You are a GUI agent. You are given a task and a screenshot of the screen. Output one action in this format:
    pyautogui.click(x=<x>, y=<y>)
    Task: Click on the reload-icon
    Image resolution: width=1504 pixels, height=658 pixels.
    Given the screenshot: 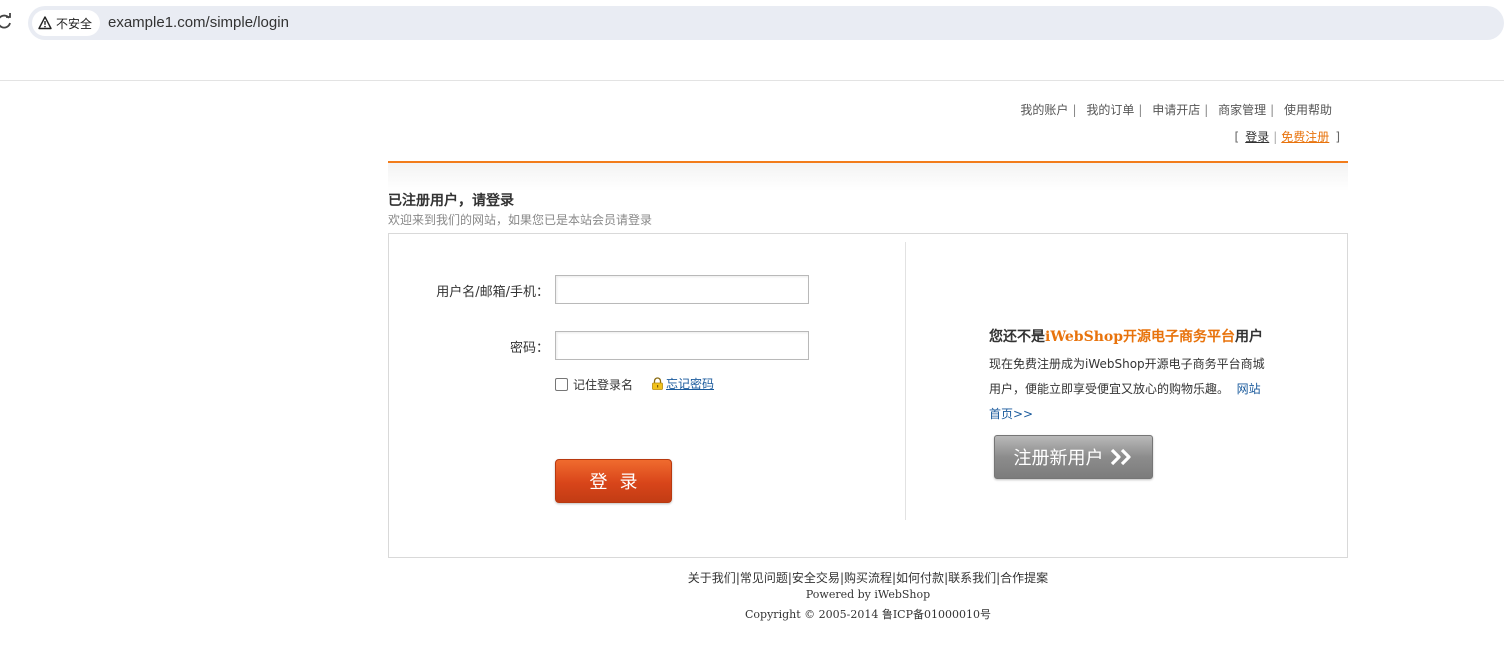 What is the action you would take?
    pyautogui.click(x=7, y=22)
    